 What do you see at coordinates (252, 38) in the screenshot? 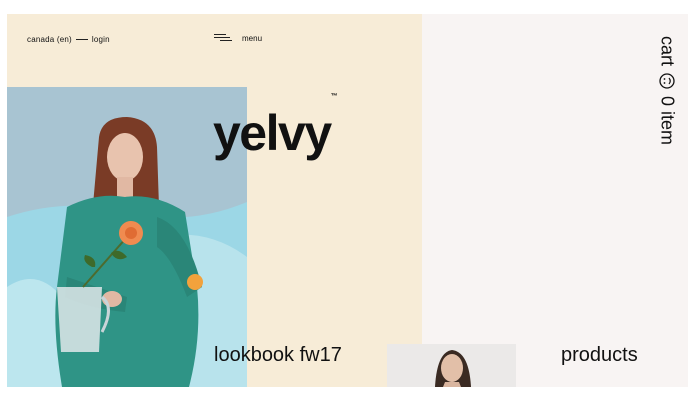
I see `menu-label: menu` at bounding box center [252, 38].